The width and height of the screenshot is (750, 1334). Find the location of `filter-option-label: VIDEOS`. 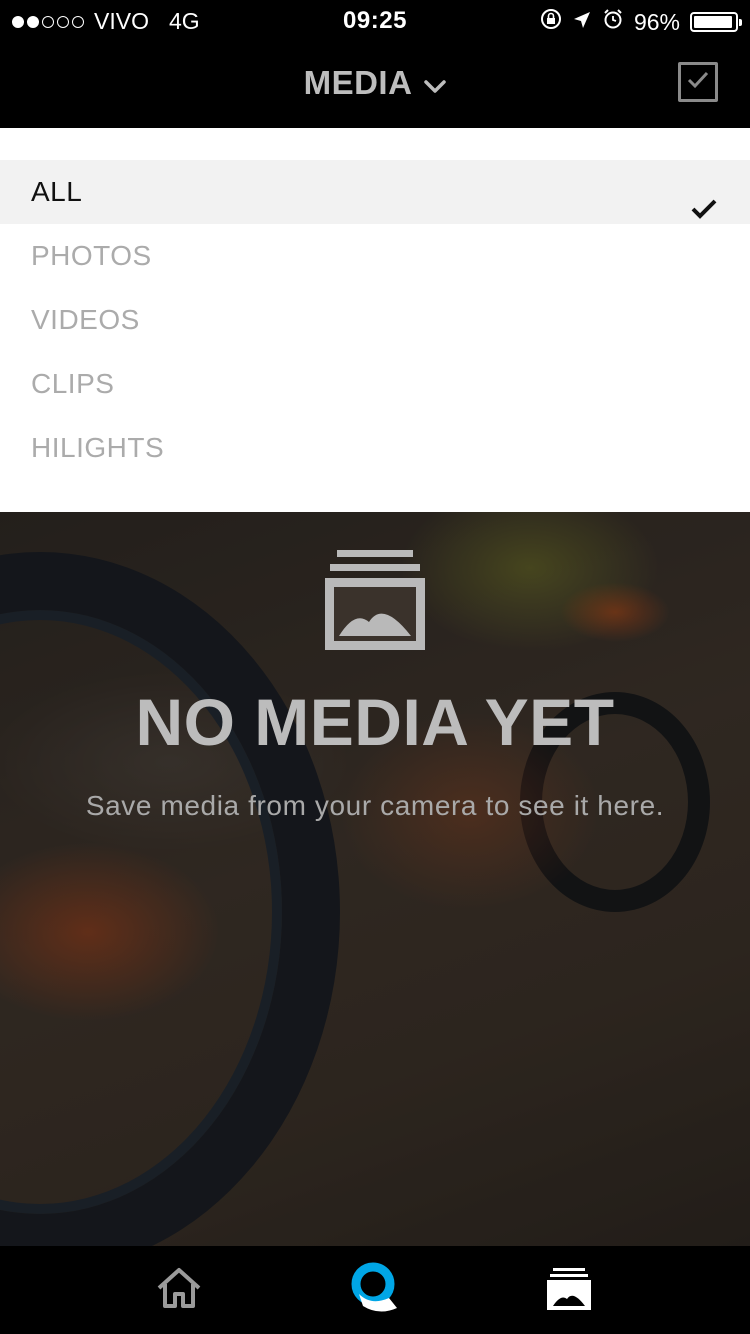

filter-option-label: VIDEOS is located at coordinates (85, 319).